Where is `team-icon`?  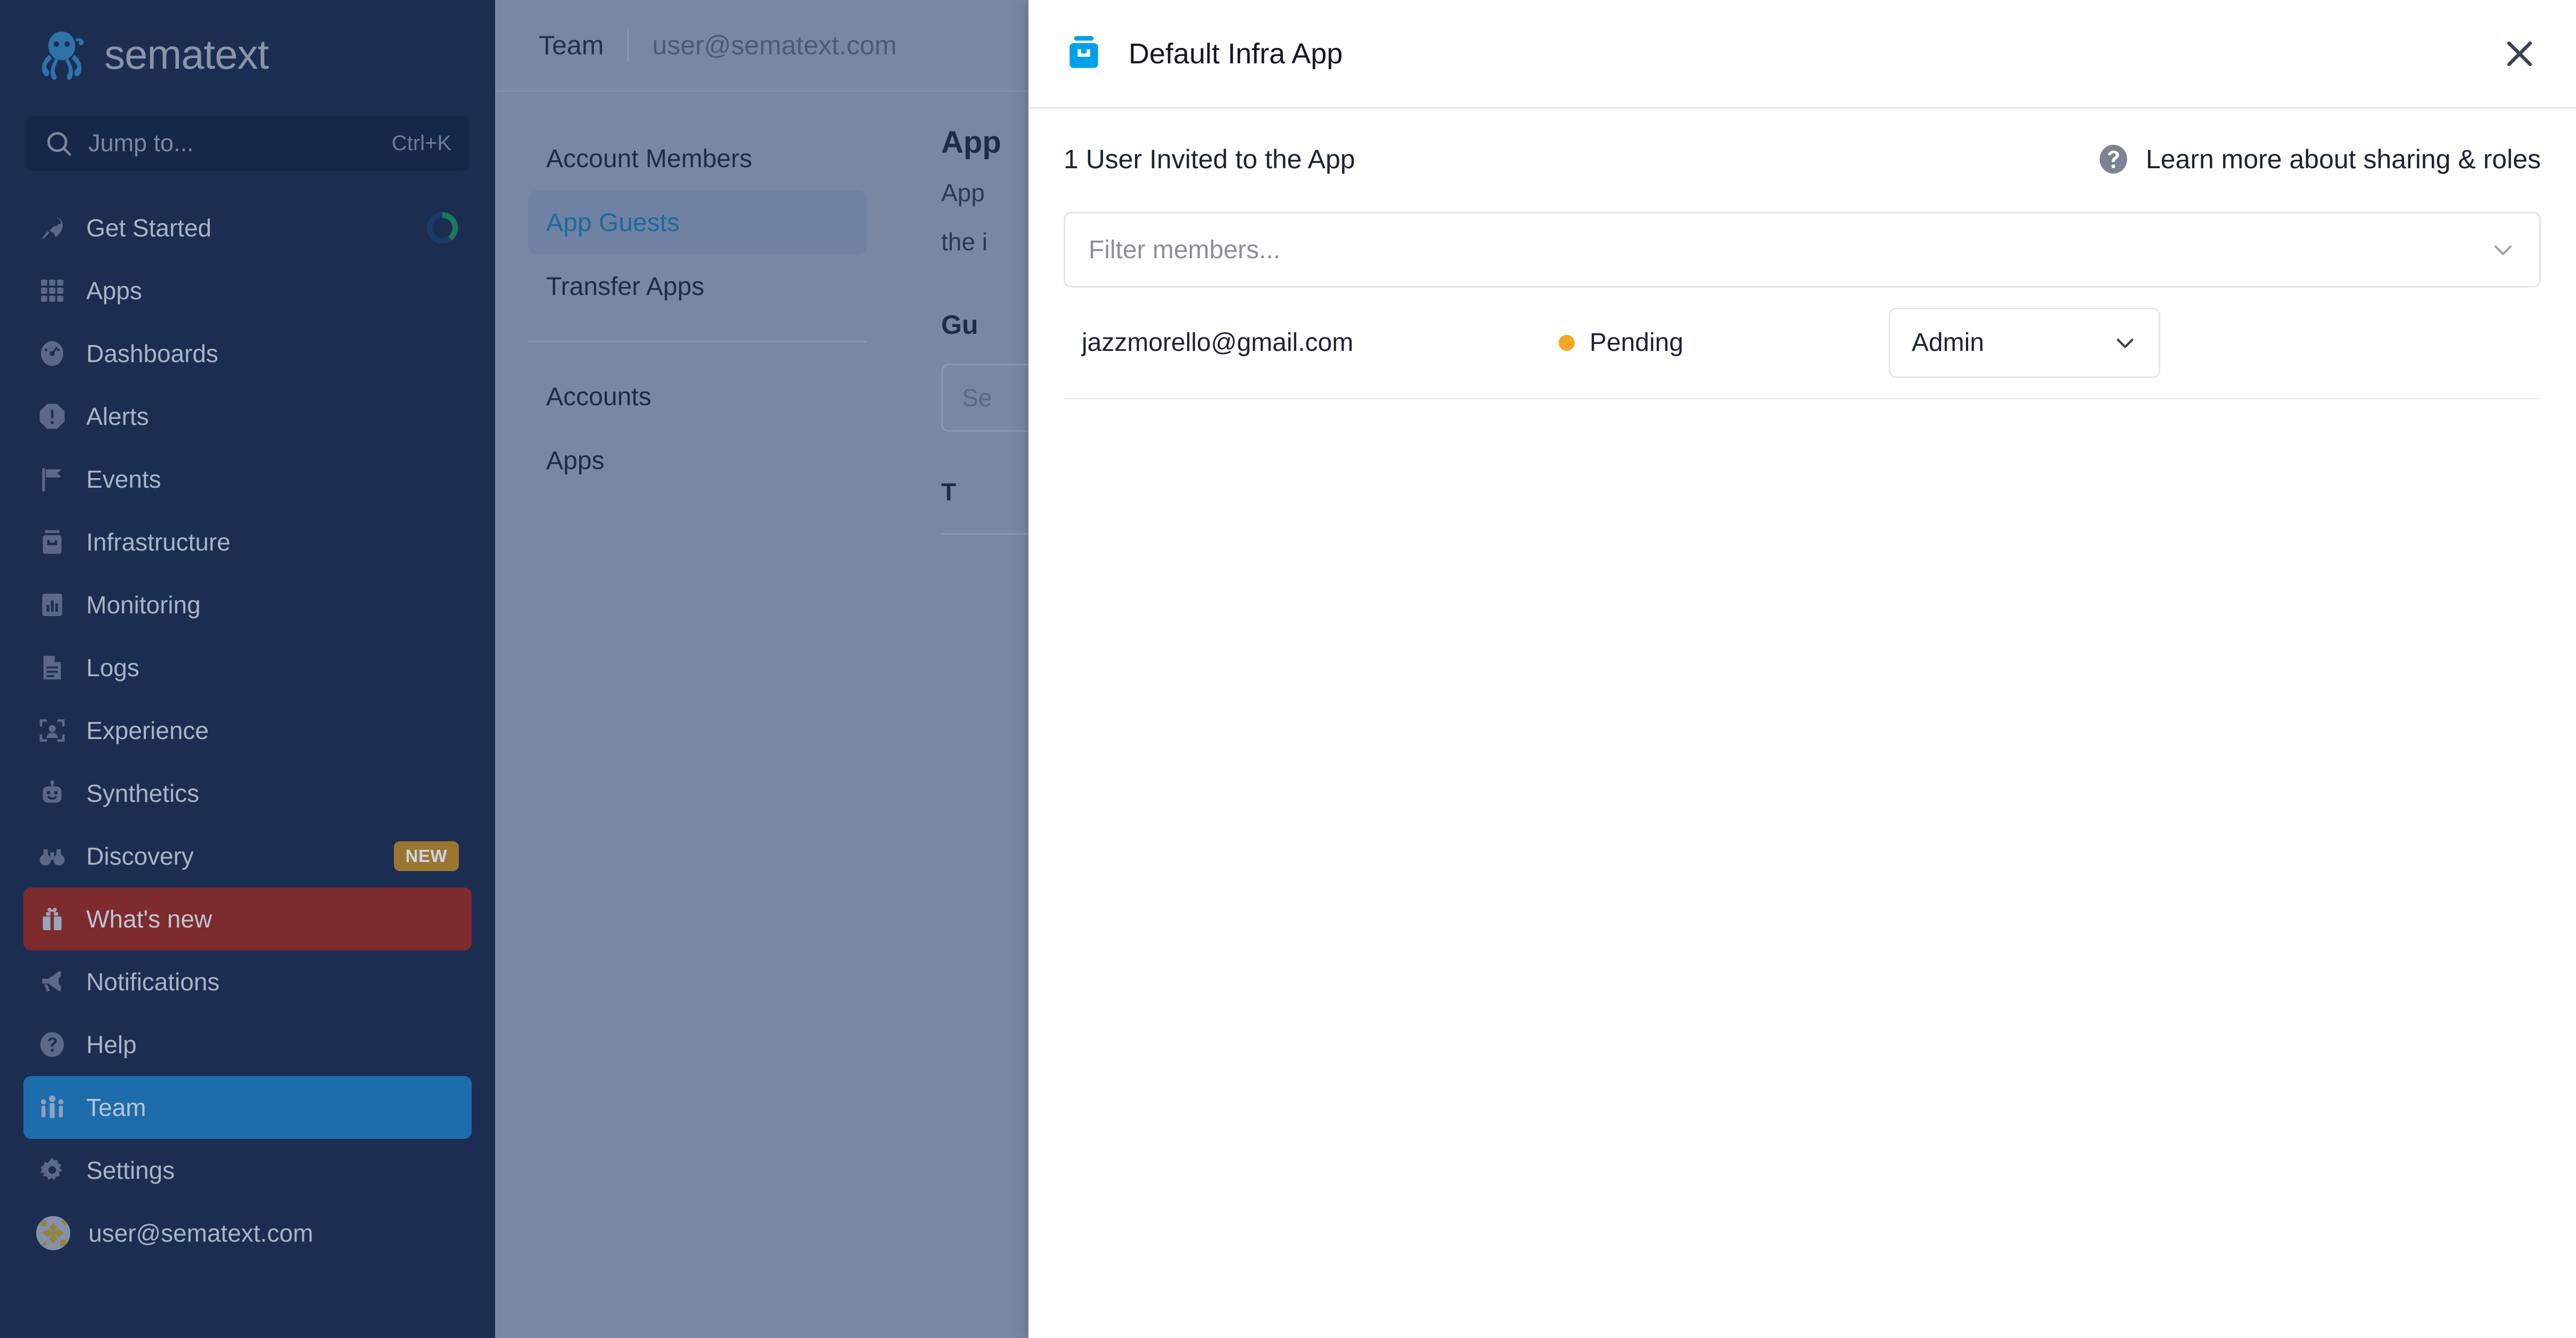 team-icon is located at coordinates (52, 1107).